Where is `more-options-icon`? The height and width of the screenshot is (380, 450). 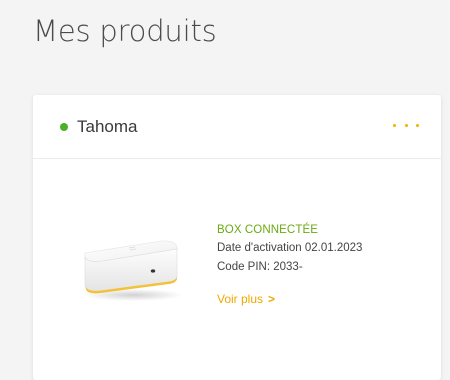 more-options-icon is located at coordinates (406, 125).